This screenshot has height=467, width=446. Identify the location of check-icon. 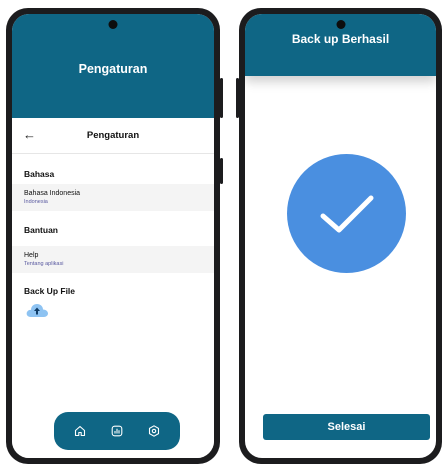
(346, 213).